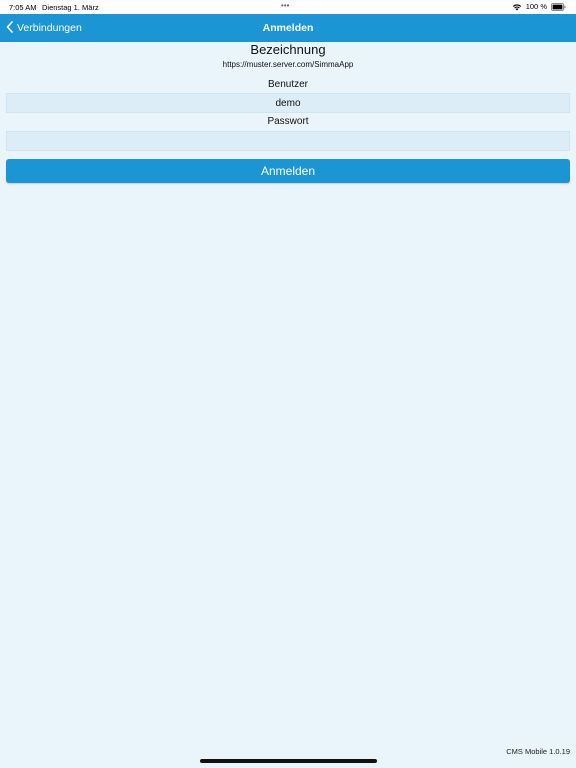  What do you see at coordinates (285, 5) in the screenshot?
I see `multitasking-dots: •••` at bounding box center [285, 5].